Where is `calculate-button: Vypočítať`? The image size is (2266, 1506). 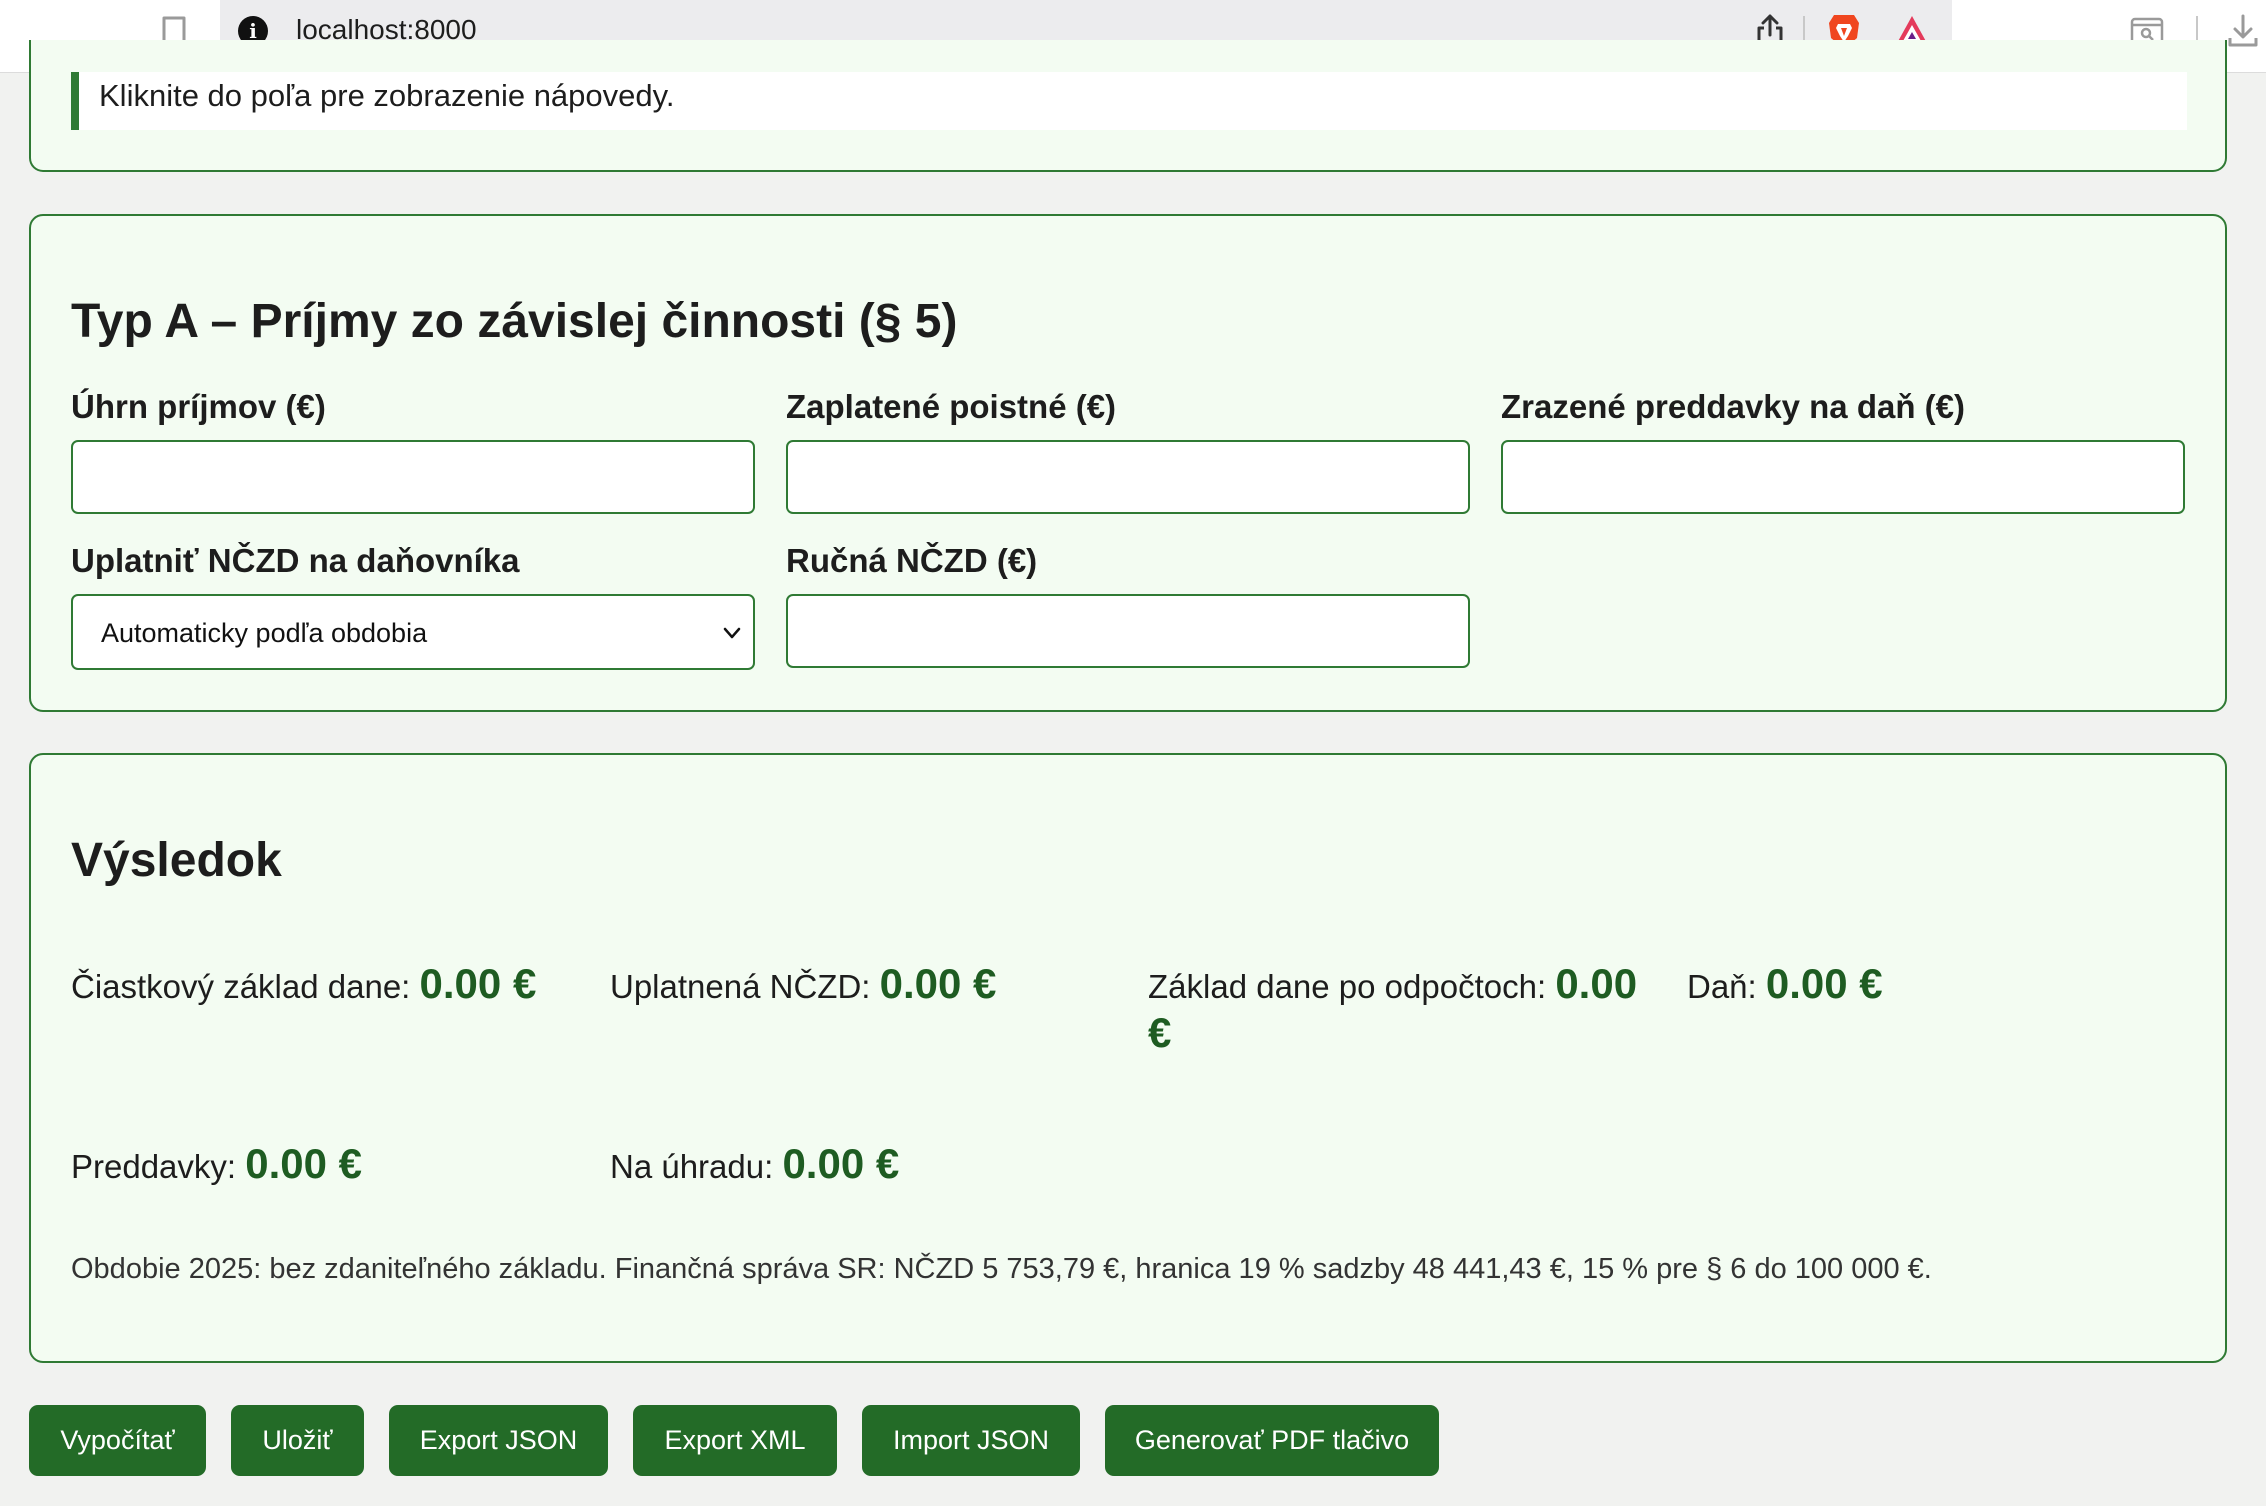
calculate-button: Vypočítať is located at coordinates (117, 1440).